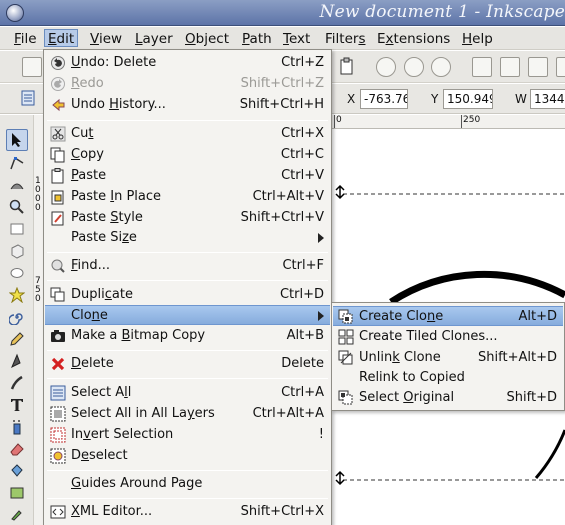  What do you see at coordinates (472, 120) in the screenshot?
I see `hruler-label: 250` at bounding box center [472, 120].